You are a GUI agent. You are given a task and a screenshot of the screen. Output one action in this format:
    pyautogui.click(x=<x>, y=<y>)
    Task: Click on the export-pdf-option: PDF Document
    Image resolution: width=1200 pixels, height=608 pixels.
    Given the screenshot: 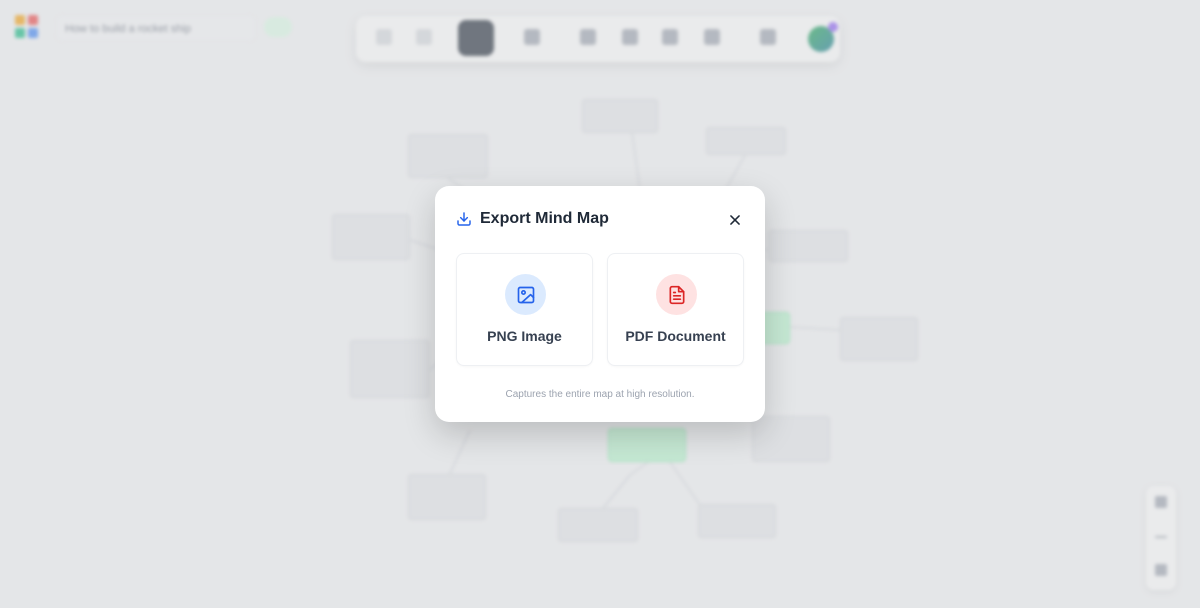 What is the action you would take?
    pyautogui.click(x=675, y=309)
    